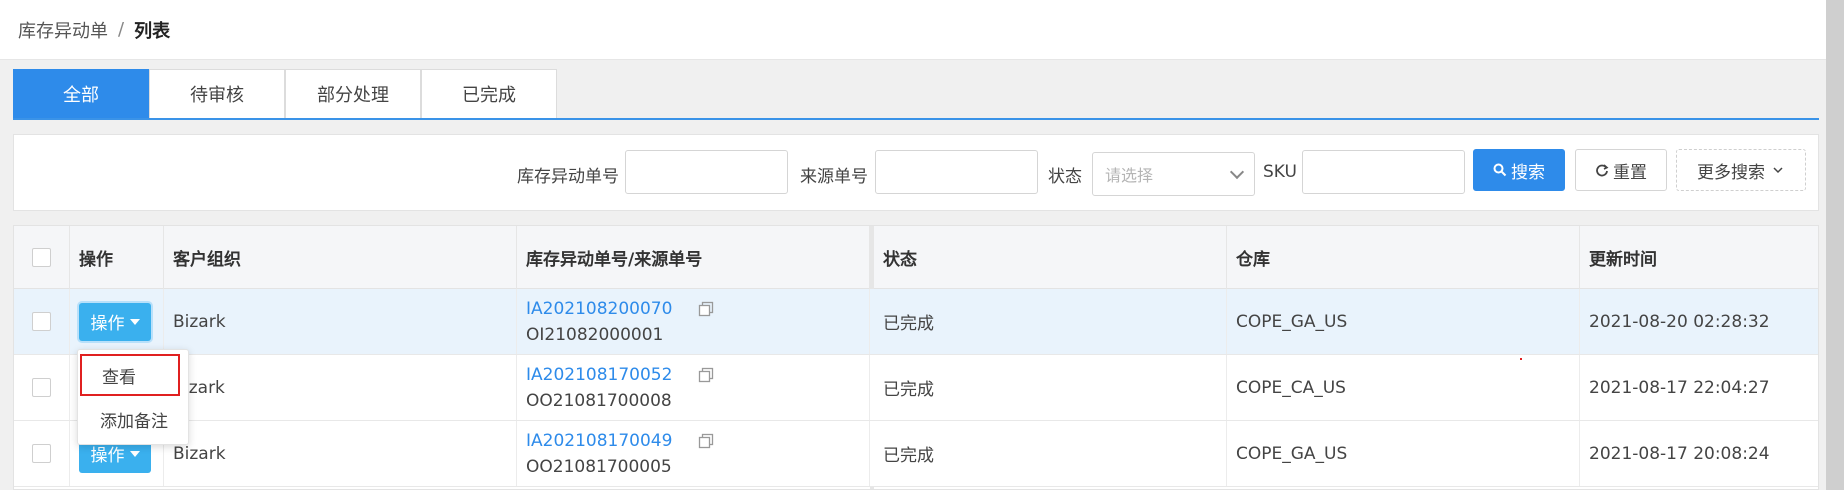 This screenshot has height=490, width=1844. What do you see at coordinates (1173, 174) in the screenshot?
I see `status-select: 请选择` at bounding box center [1173, 174].